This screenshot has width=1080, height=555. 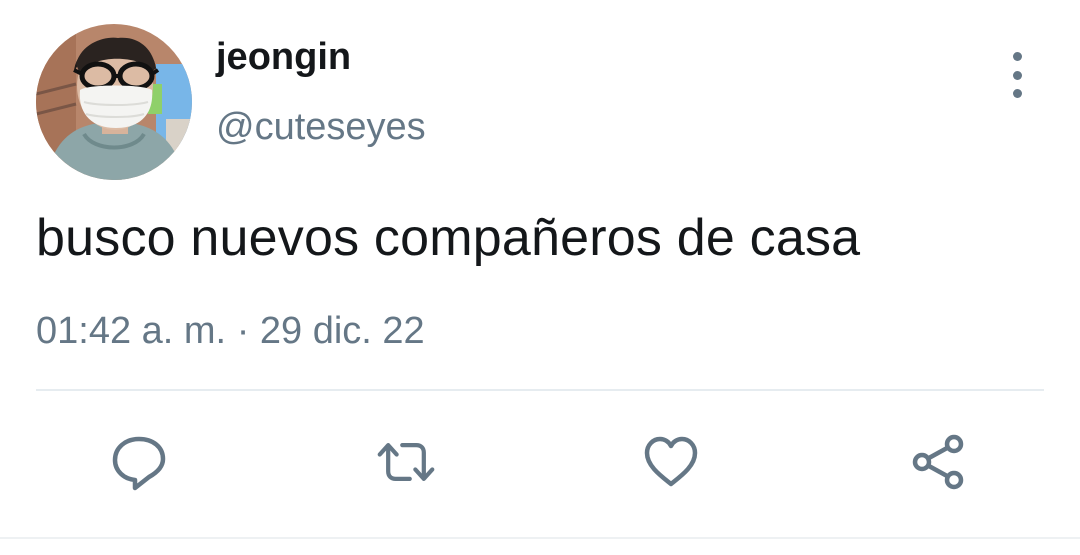 What do you see at coordinates (448, 238) in the screenshot?
I see `tweet-text: busco nuevos compañeros de casa` at bounding box center [448, 238].